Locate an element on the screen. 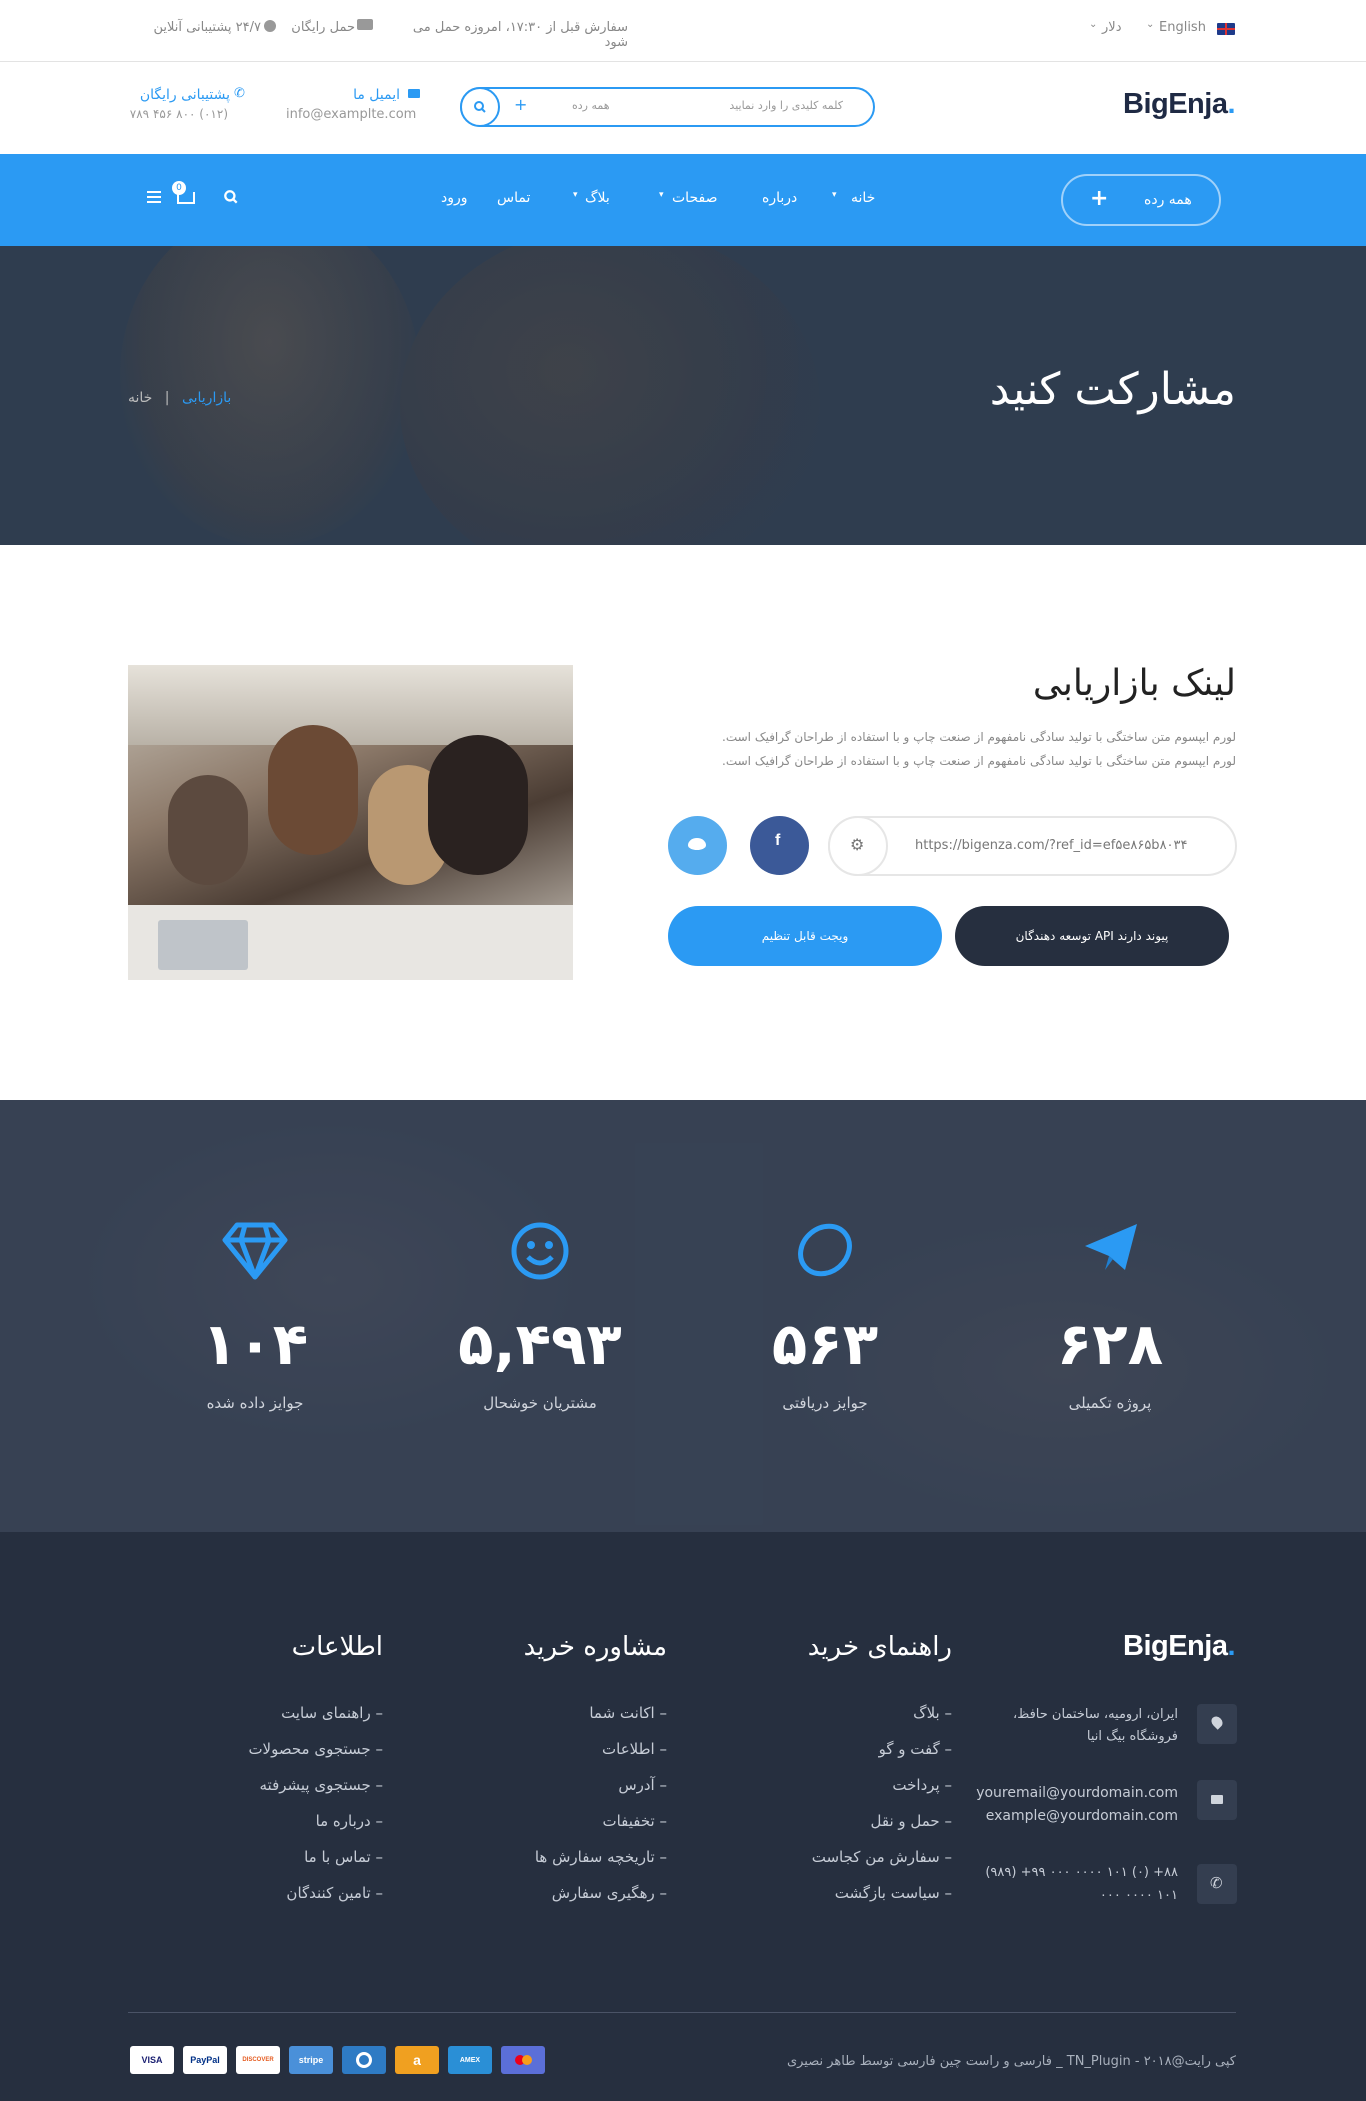 This screenshot has width=1366, height=2101. currency-select: دلار is located at coordinates (1111, 27).